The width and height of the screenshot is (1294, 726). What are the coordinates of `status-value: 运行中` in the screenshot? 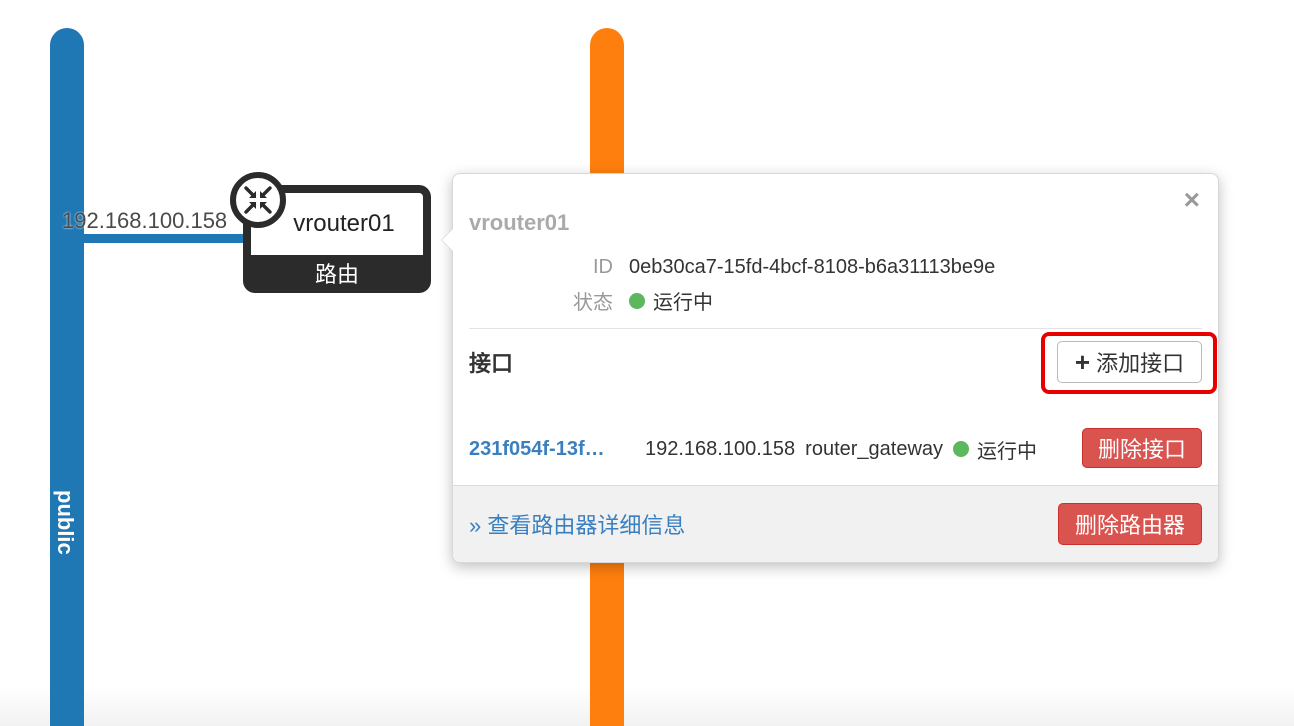 It's located at (683, 303).